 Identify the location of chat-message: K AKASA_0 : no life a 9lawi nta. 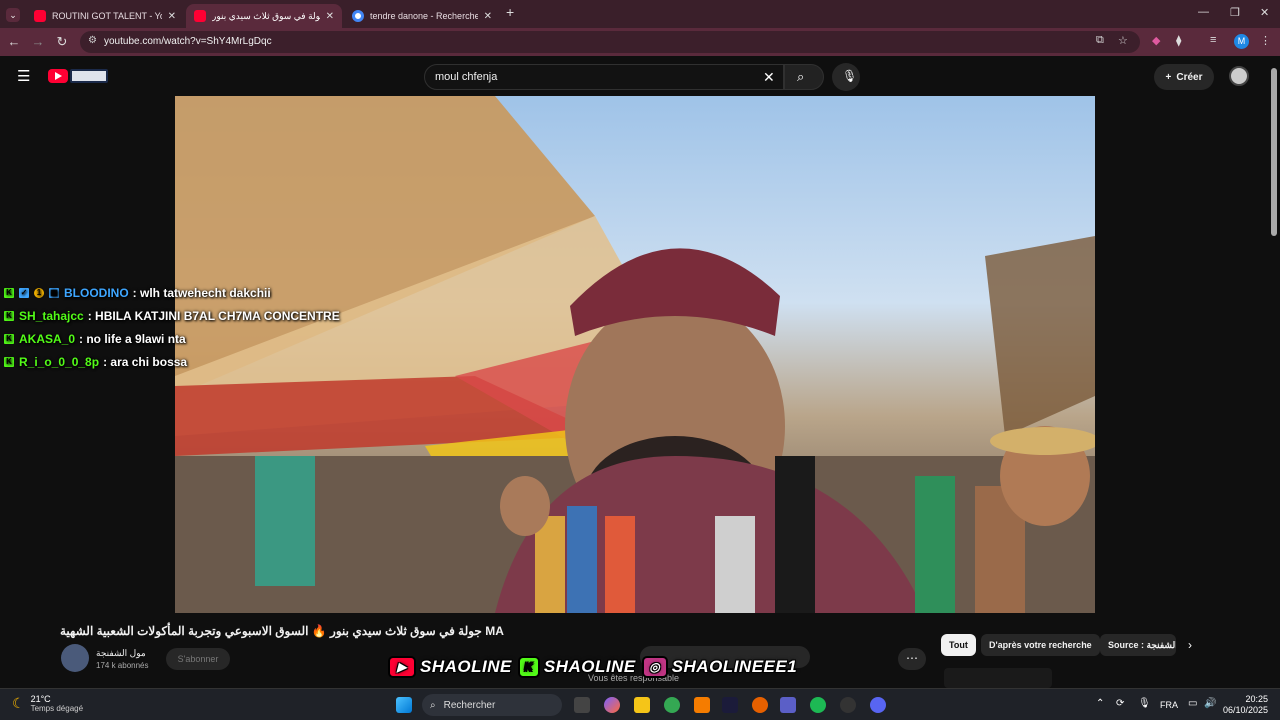
(172, 338).